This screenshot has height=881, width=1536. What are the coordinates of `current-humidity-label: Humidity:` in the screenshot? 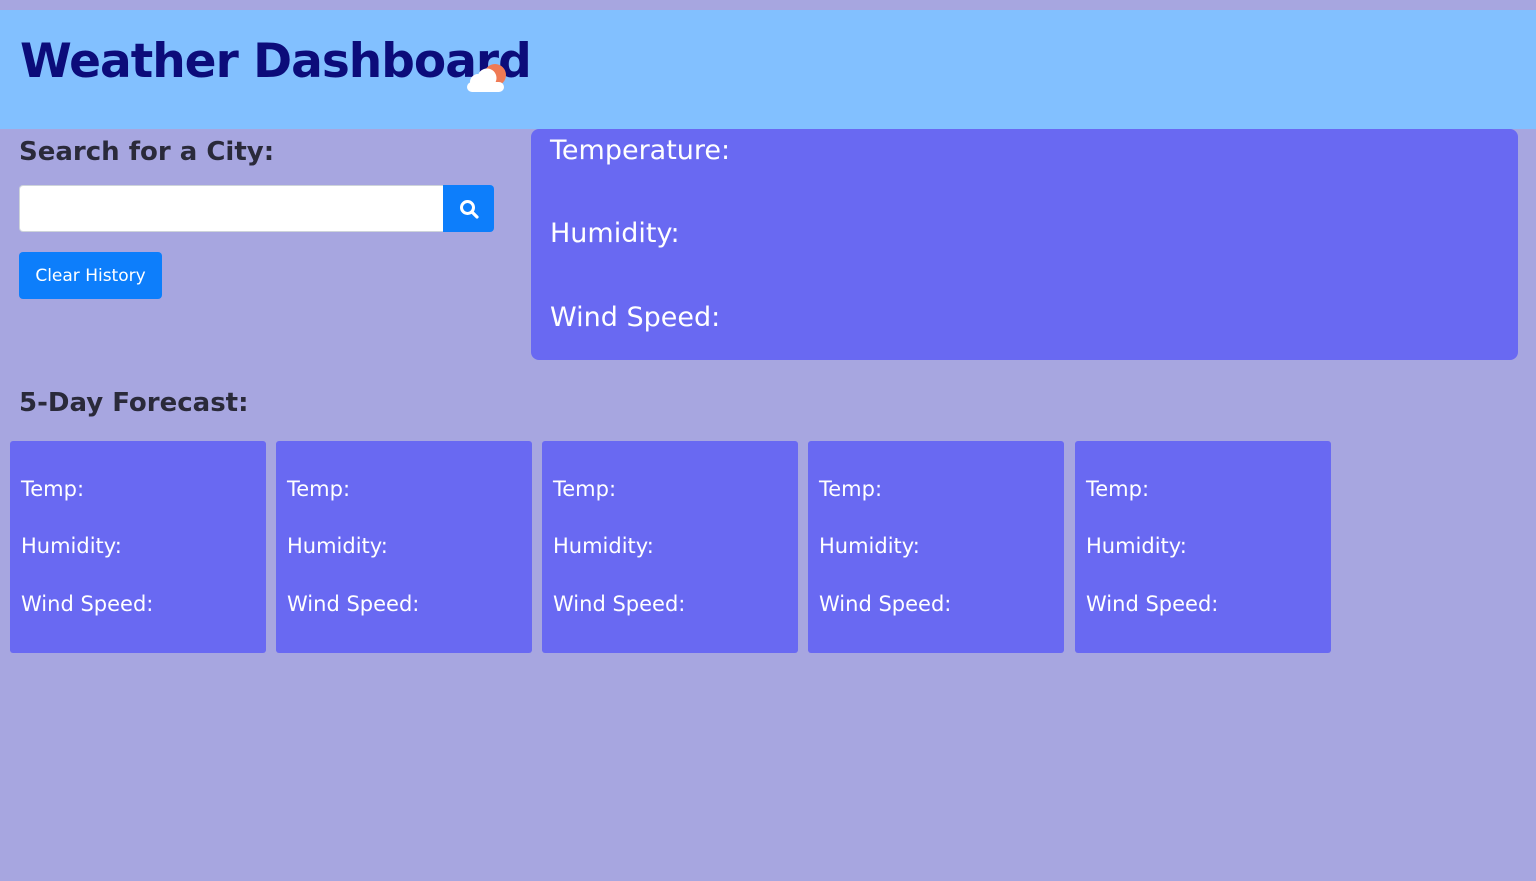 It's located at (615, 233).